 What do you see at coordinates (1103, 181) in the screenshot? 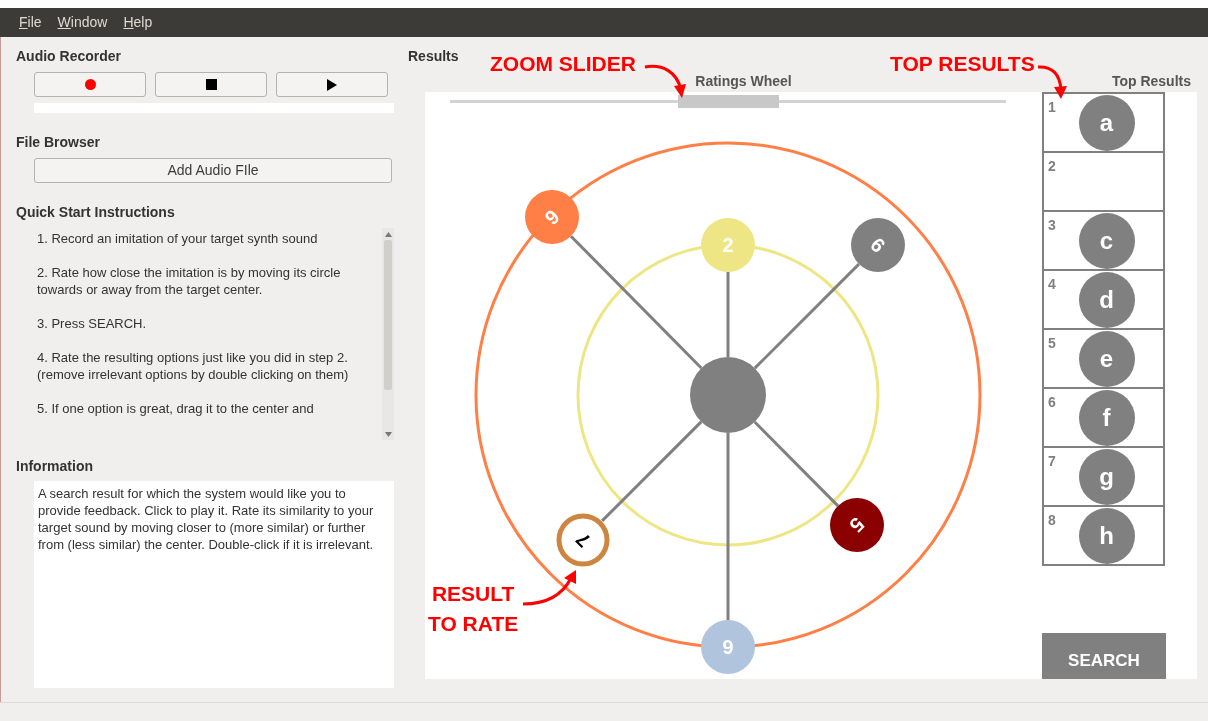
I see `top-result-slot: 2` at bounding box center [1103, 181].